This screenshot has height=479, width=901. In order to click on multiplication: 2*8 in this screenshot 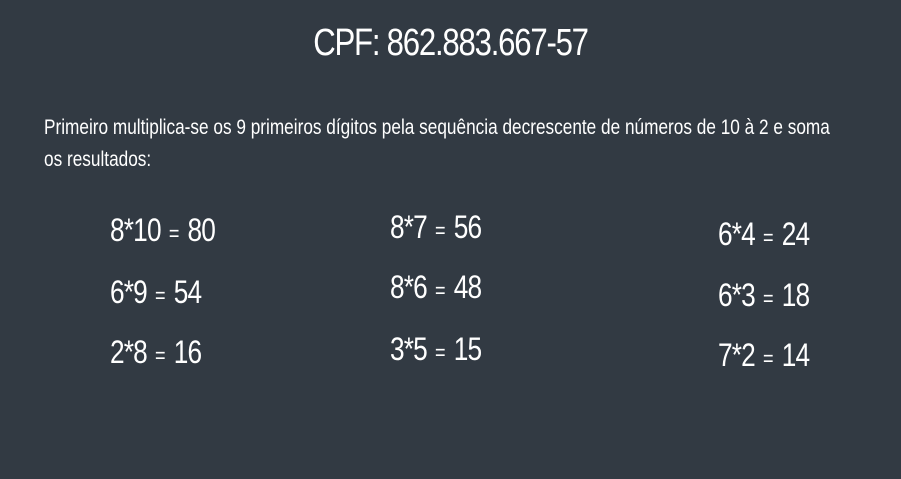, I will do `click(129, 352)`.